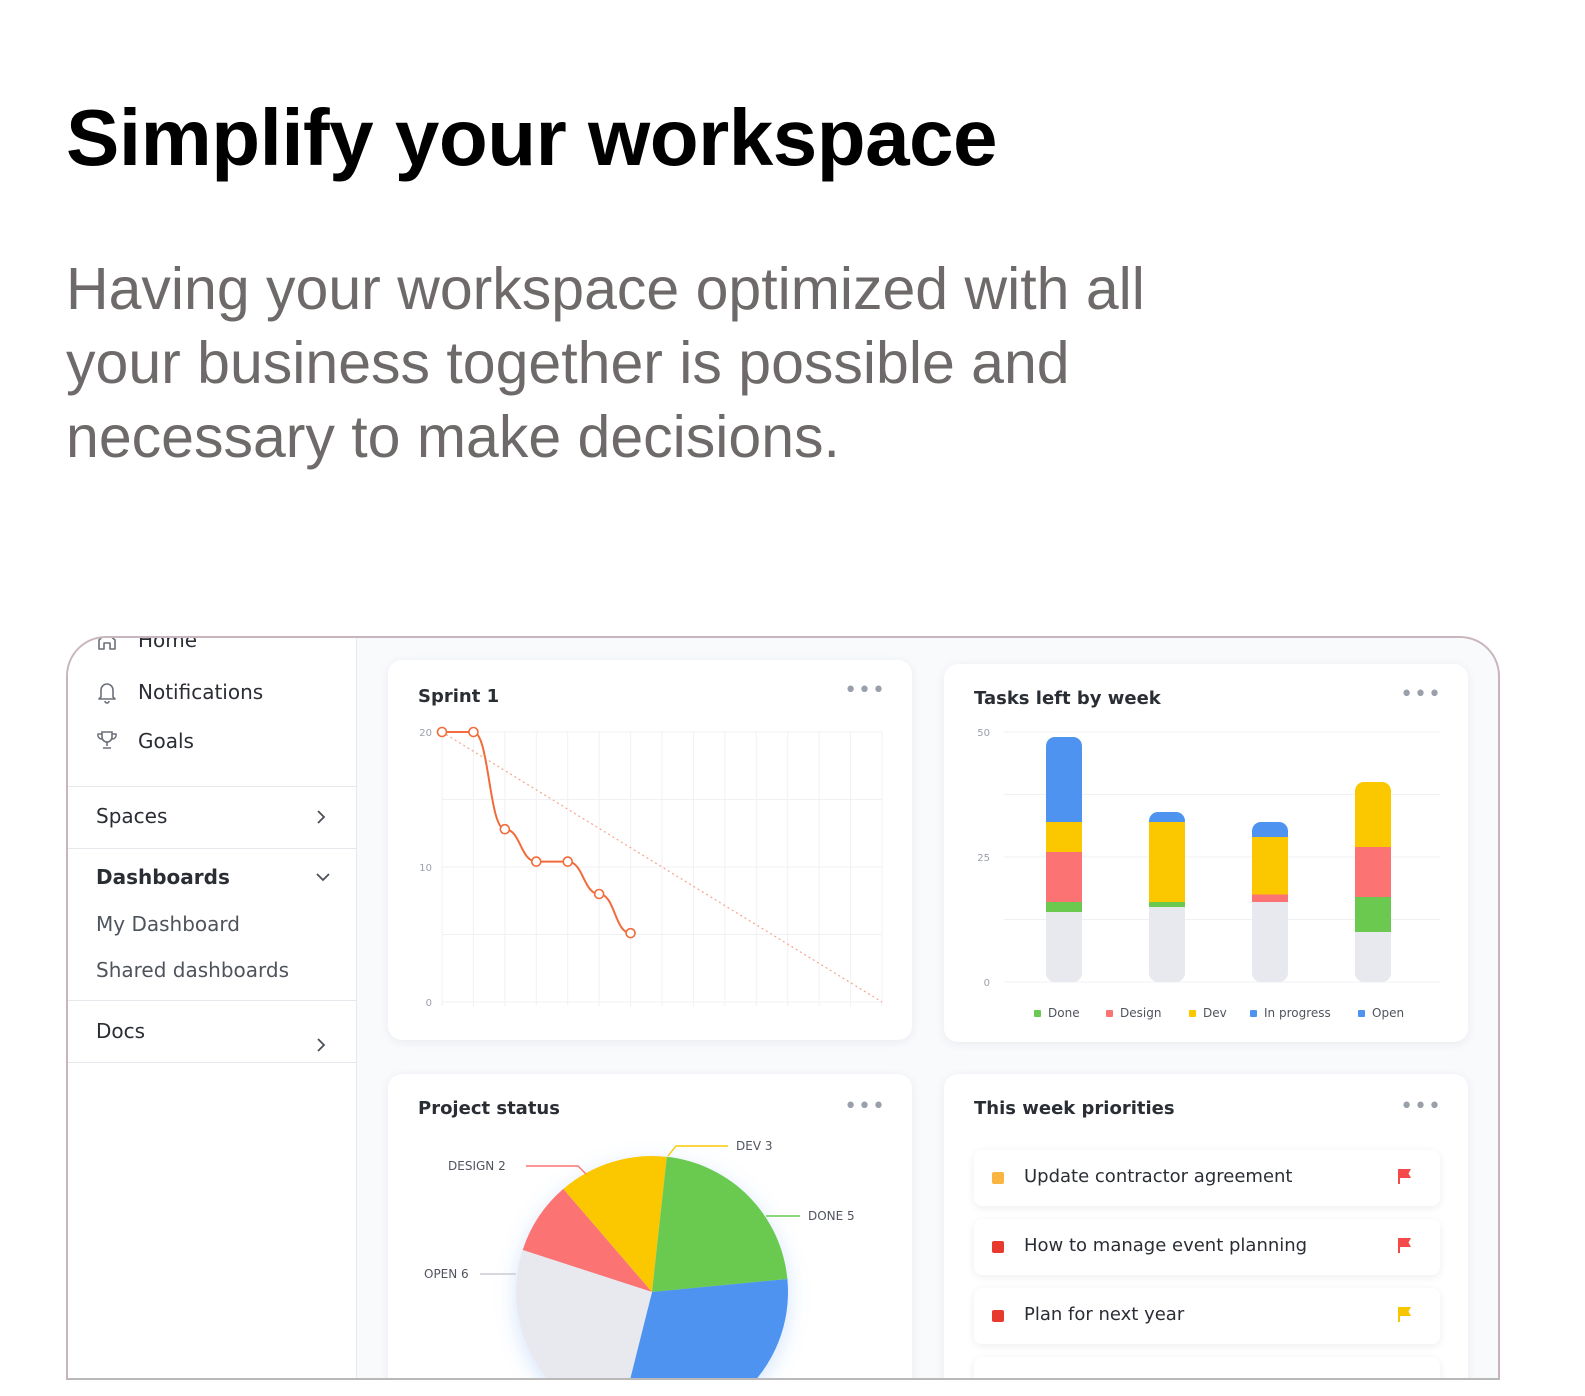  I want to click on sidebar-item-goals: Goals, so click(212, 744).